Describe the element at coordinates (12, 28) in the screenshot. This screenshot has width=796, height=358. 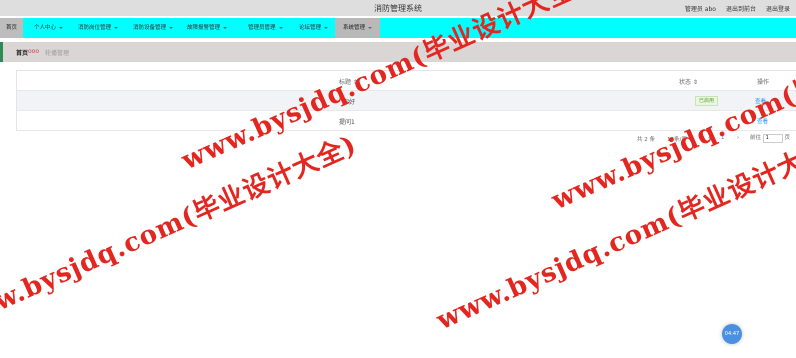
I see `nav-home: 首页` at that location.